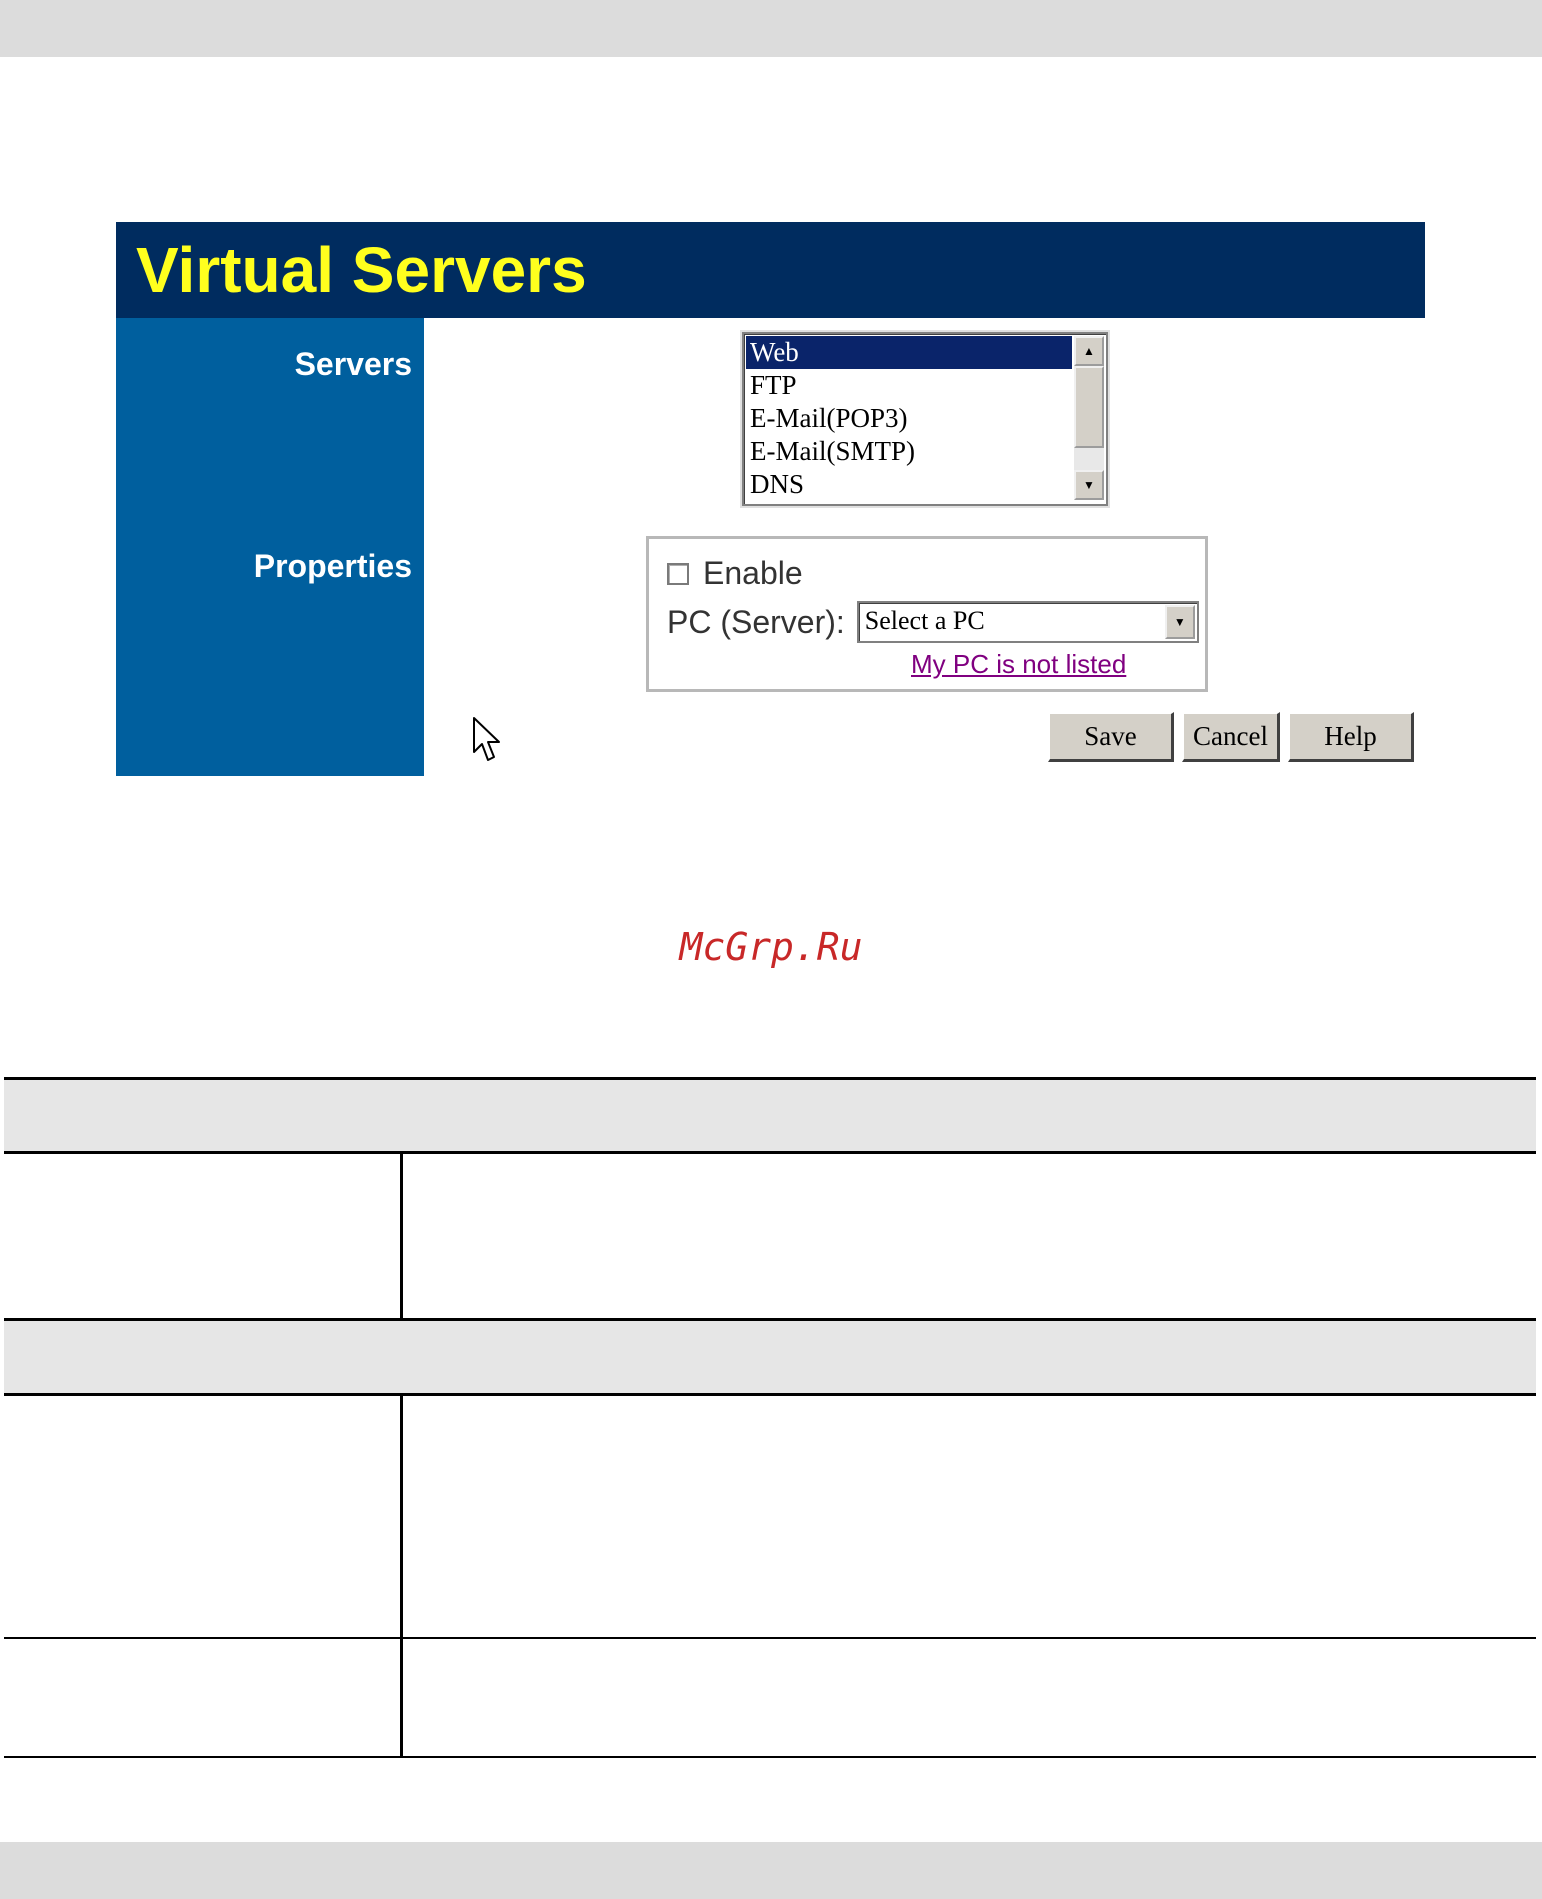 The height and width of the screenshot is (1899, 1542). I want to click on page-title: Virtual Servers, so click(361, 270).